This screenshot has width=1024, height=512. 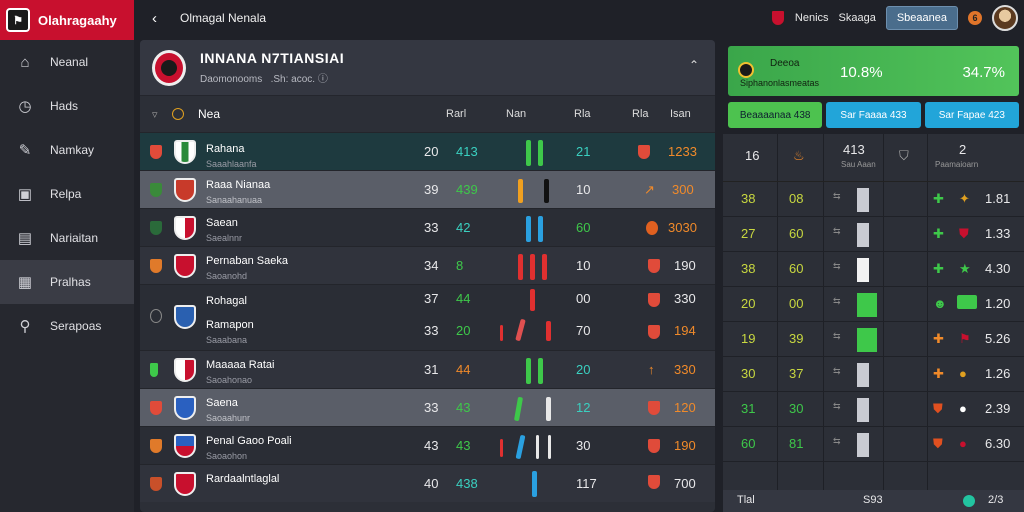 What do you see at coordinates (861, 72) in the screenshot?
I see `promo-value-1: 10.8%` at bounding box center [861, 72].